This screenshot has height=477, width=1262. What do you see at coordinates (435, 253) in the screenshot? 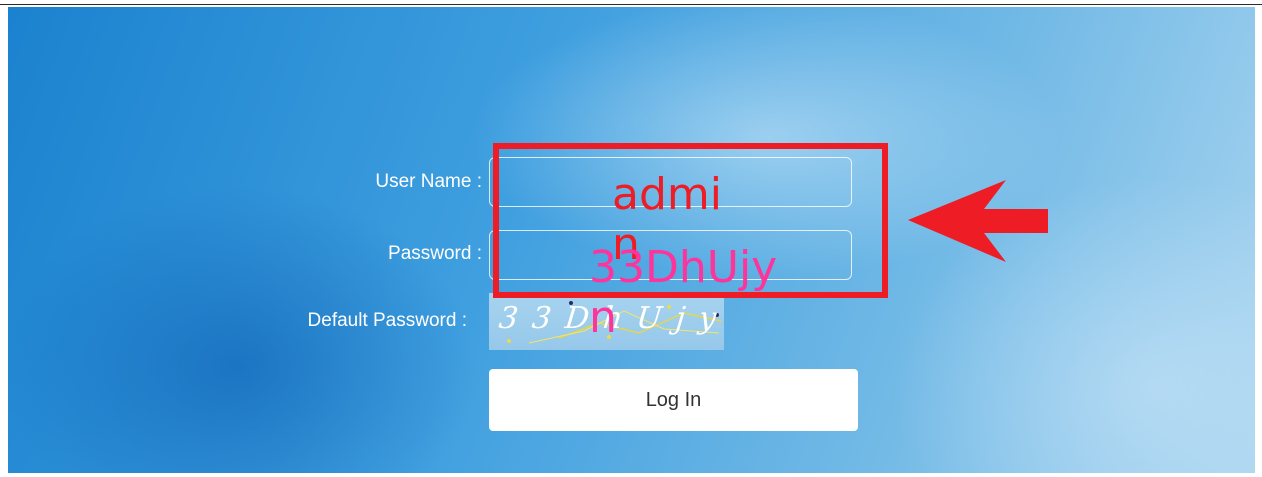
I see `password-label: Password :` at bounding box center [435, 253].